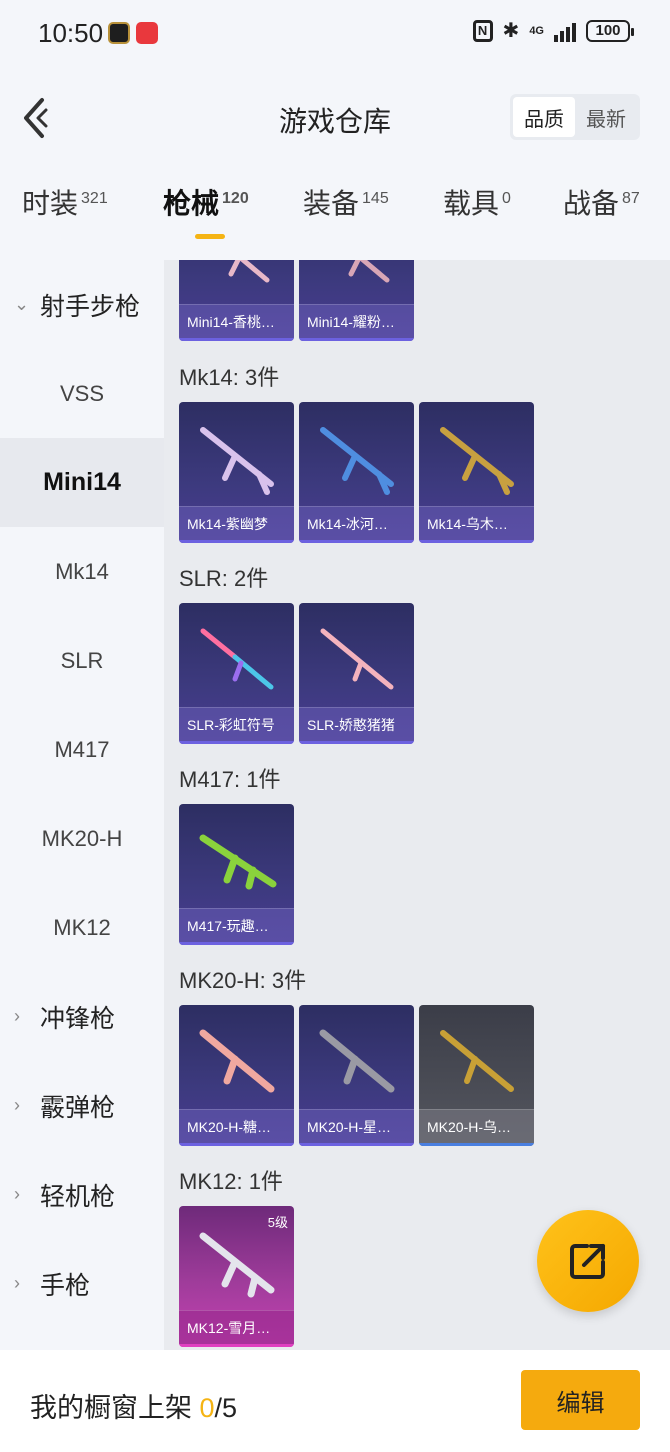  I want to click on sidebar-group-smg: › 冲锋枪, so click(82, 1016).